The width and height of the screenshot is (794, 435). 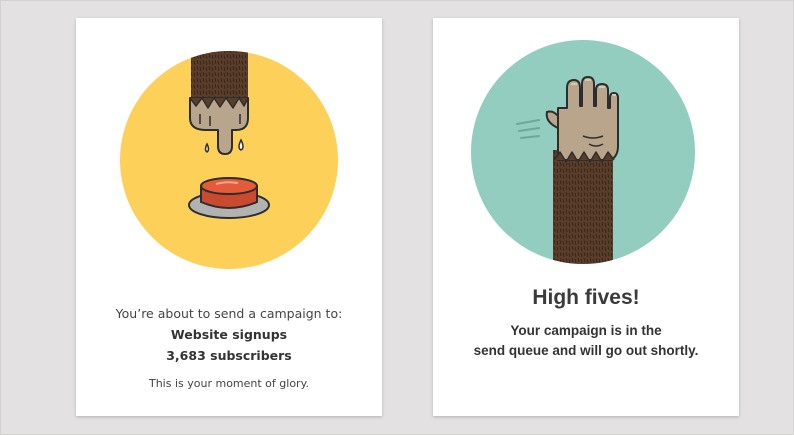 What do you see at coordinates (586, 330) in the screenshot?
I see `success-message-line-1: Your campaign is in the` at bounding box center [586, 330].